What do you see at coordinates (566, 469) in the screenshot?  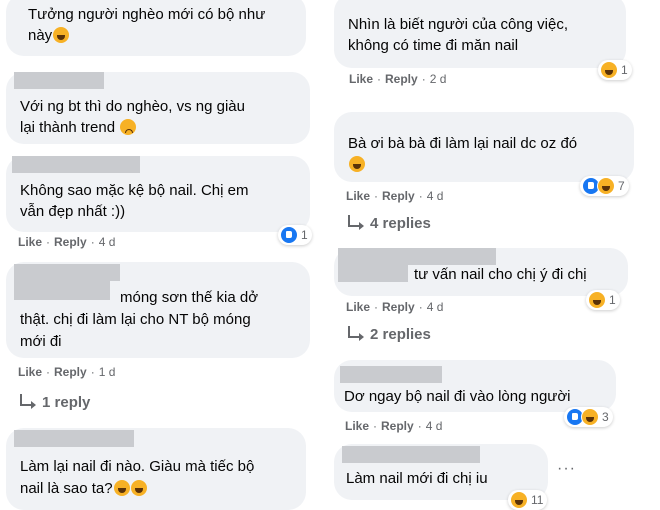 I see `more-options-icon: ···` at bounding box center [566, 469].